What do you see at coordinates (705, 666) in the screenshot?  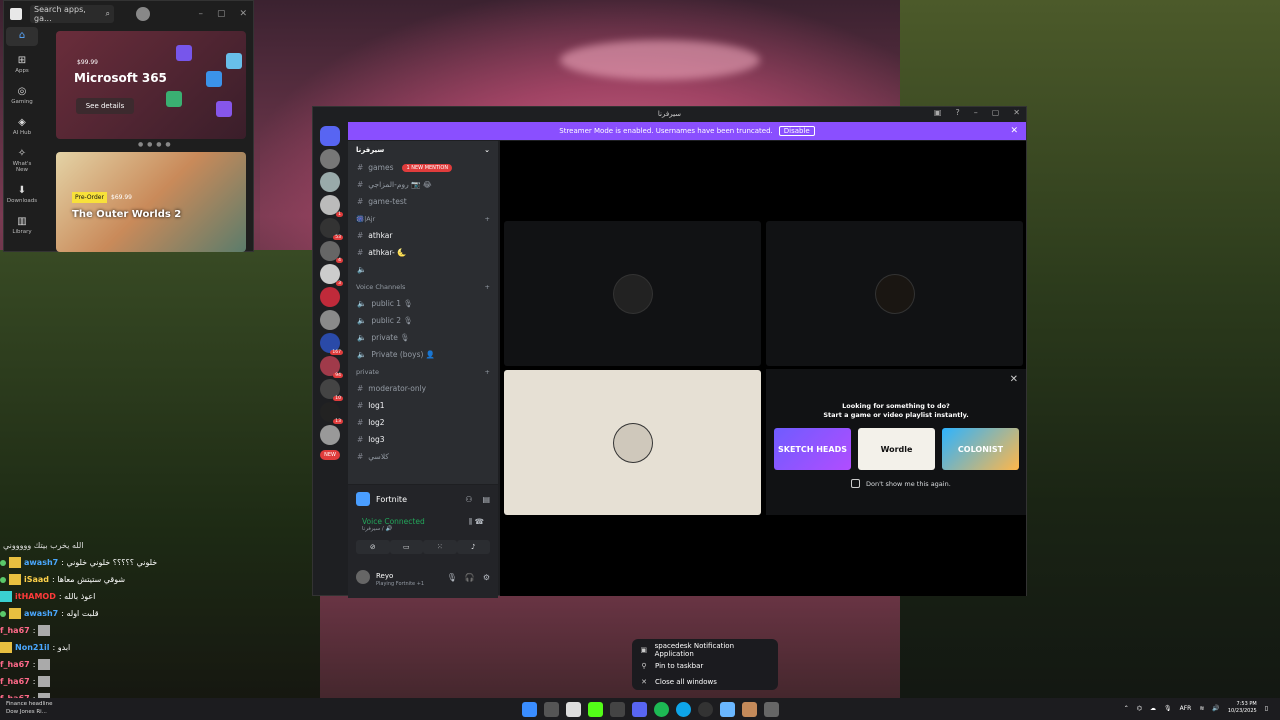 I see `menu-item-pin-to-taskbar: ⚲ Pin to taskbar` at bounding box center [705, 666].